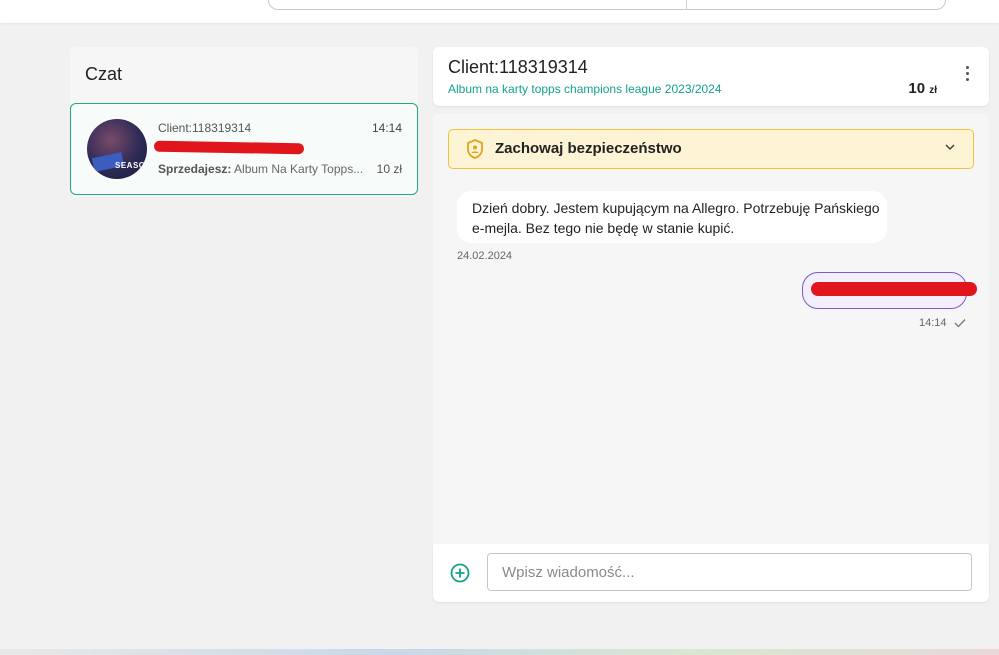  What do you see at coordinates (967, 76) in the screenshot?
I see `more-vertical-icon` at bounding box center [967, 76].